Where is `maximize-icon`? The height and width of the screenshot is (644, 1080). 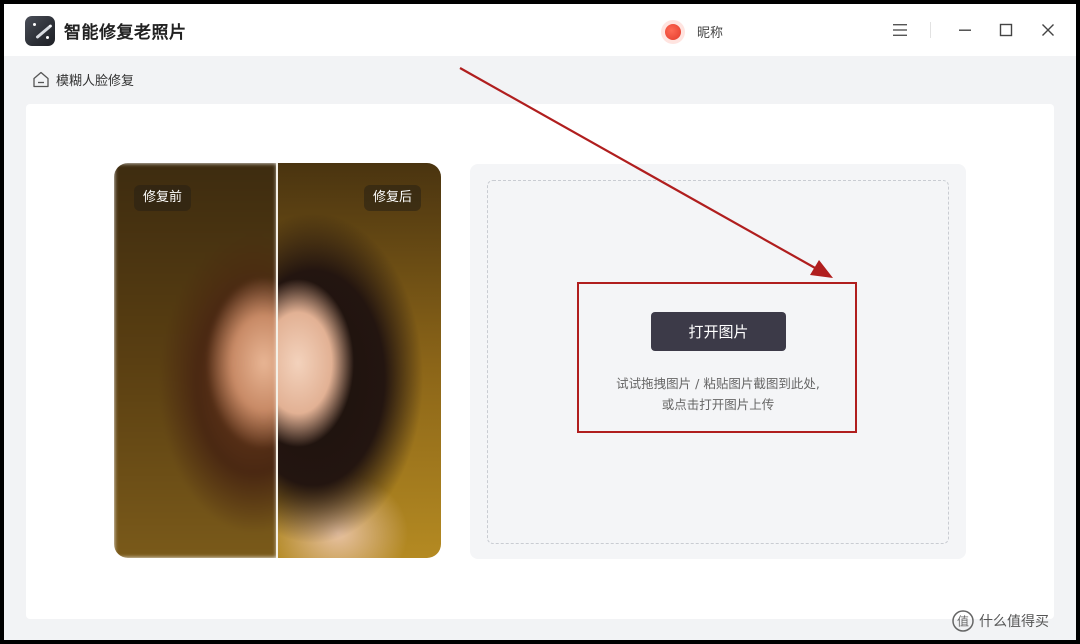 maximize-icon is located at coordinates (1006, 30).